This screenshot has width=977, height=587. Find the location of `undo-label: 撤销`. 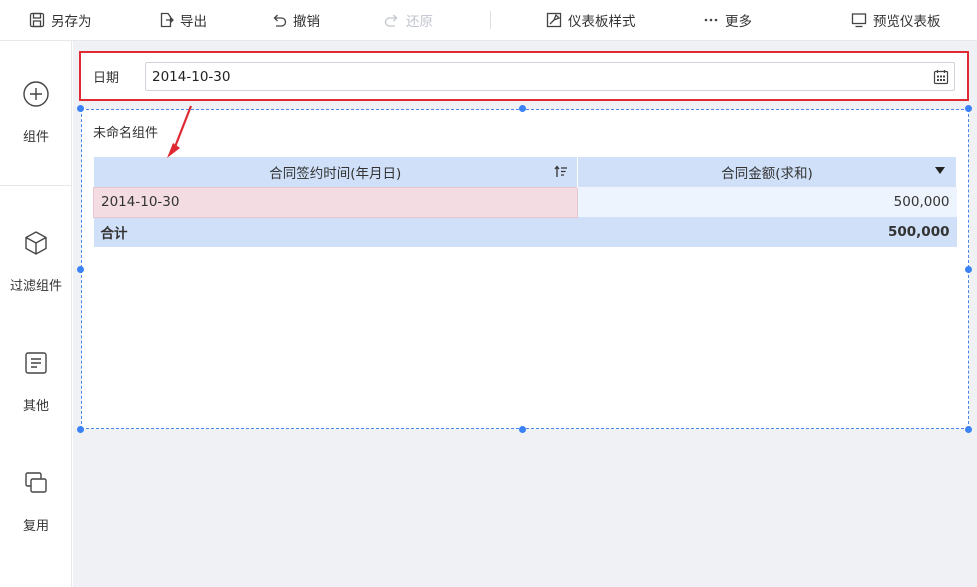

undo-label: 撤销 is located at coordinates (306, 22).